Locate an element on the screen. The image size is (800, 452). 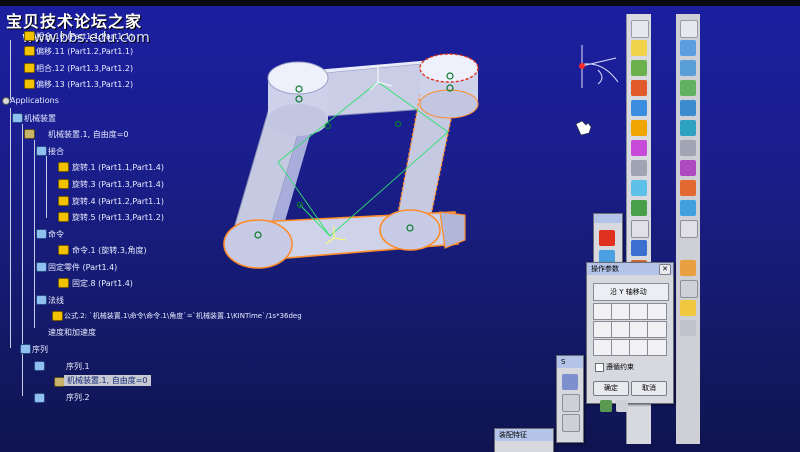
move-yz-button is located at coordinates (621, 329).